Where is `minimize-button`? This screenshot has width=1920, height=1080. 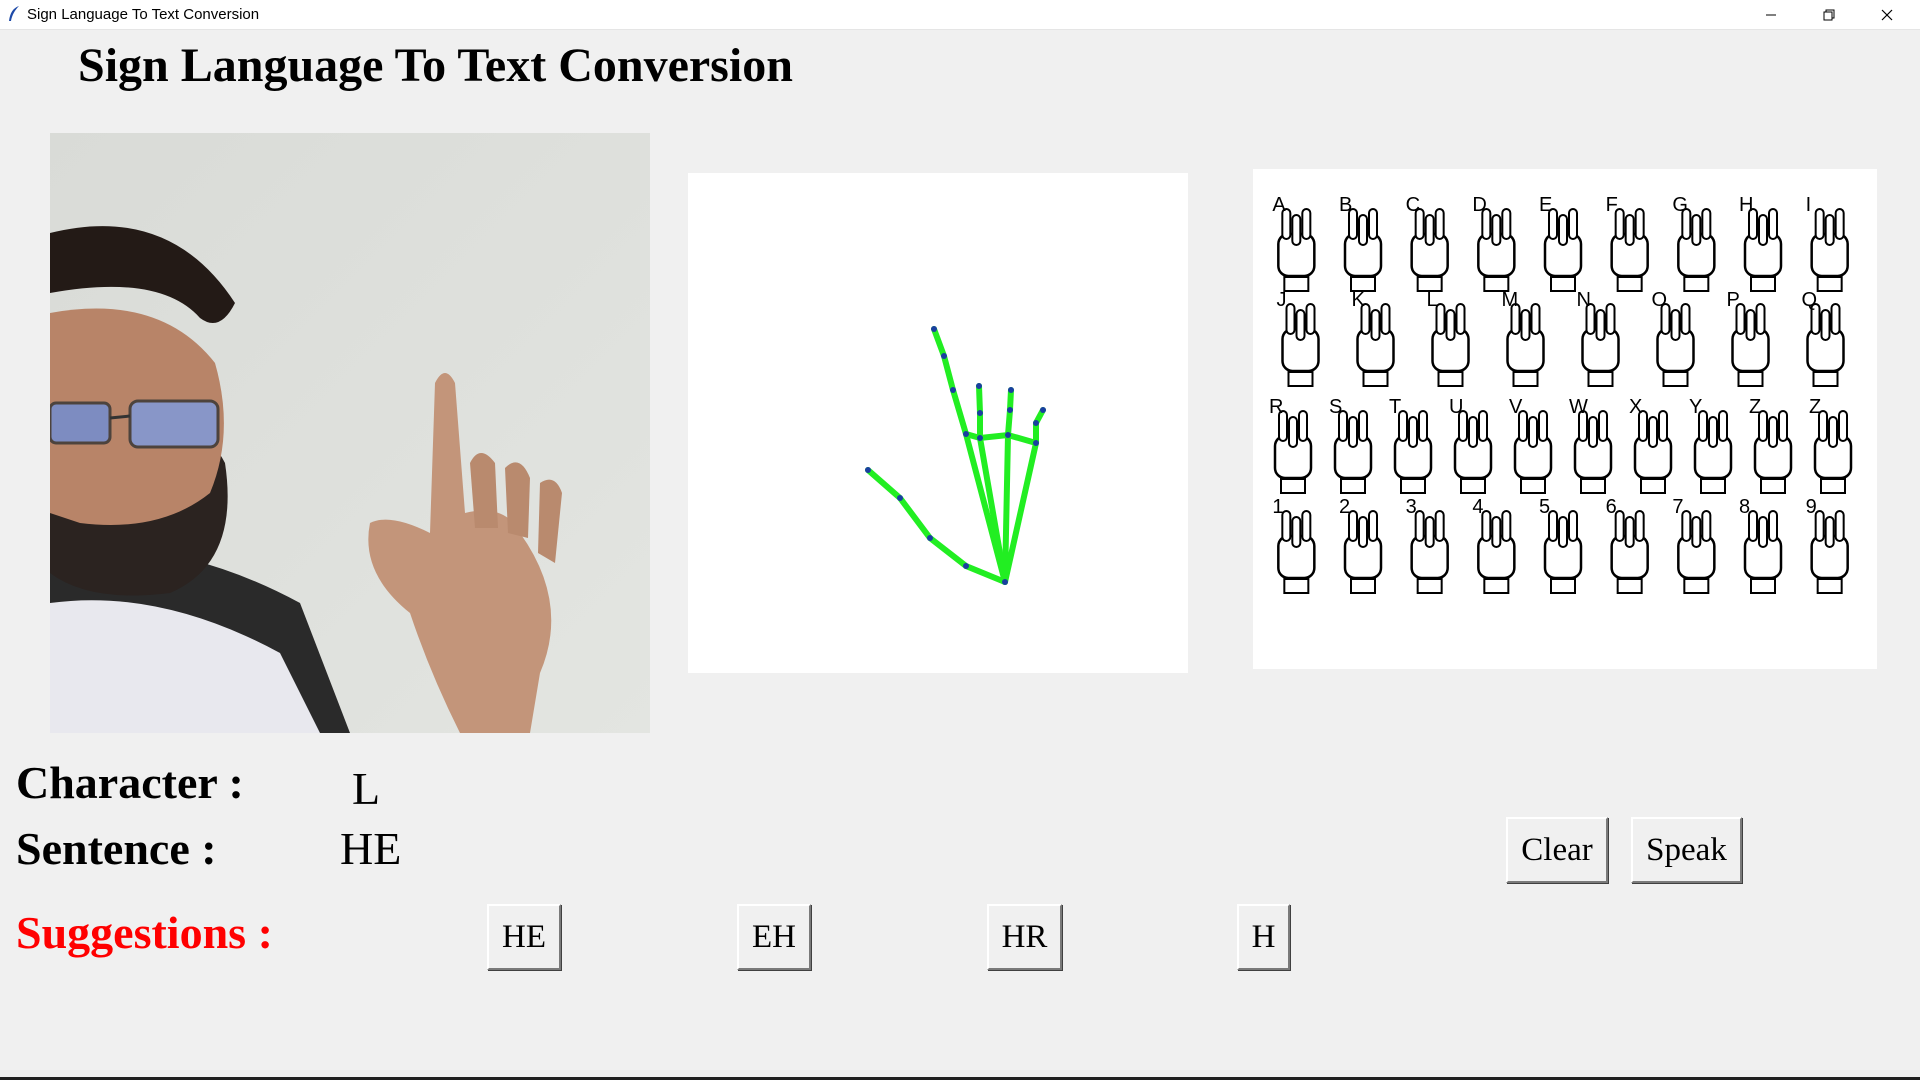
minimize-button is located at coordinates (1771, 14).